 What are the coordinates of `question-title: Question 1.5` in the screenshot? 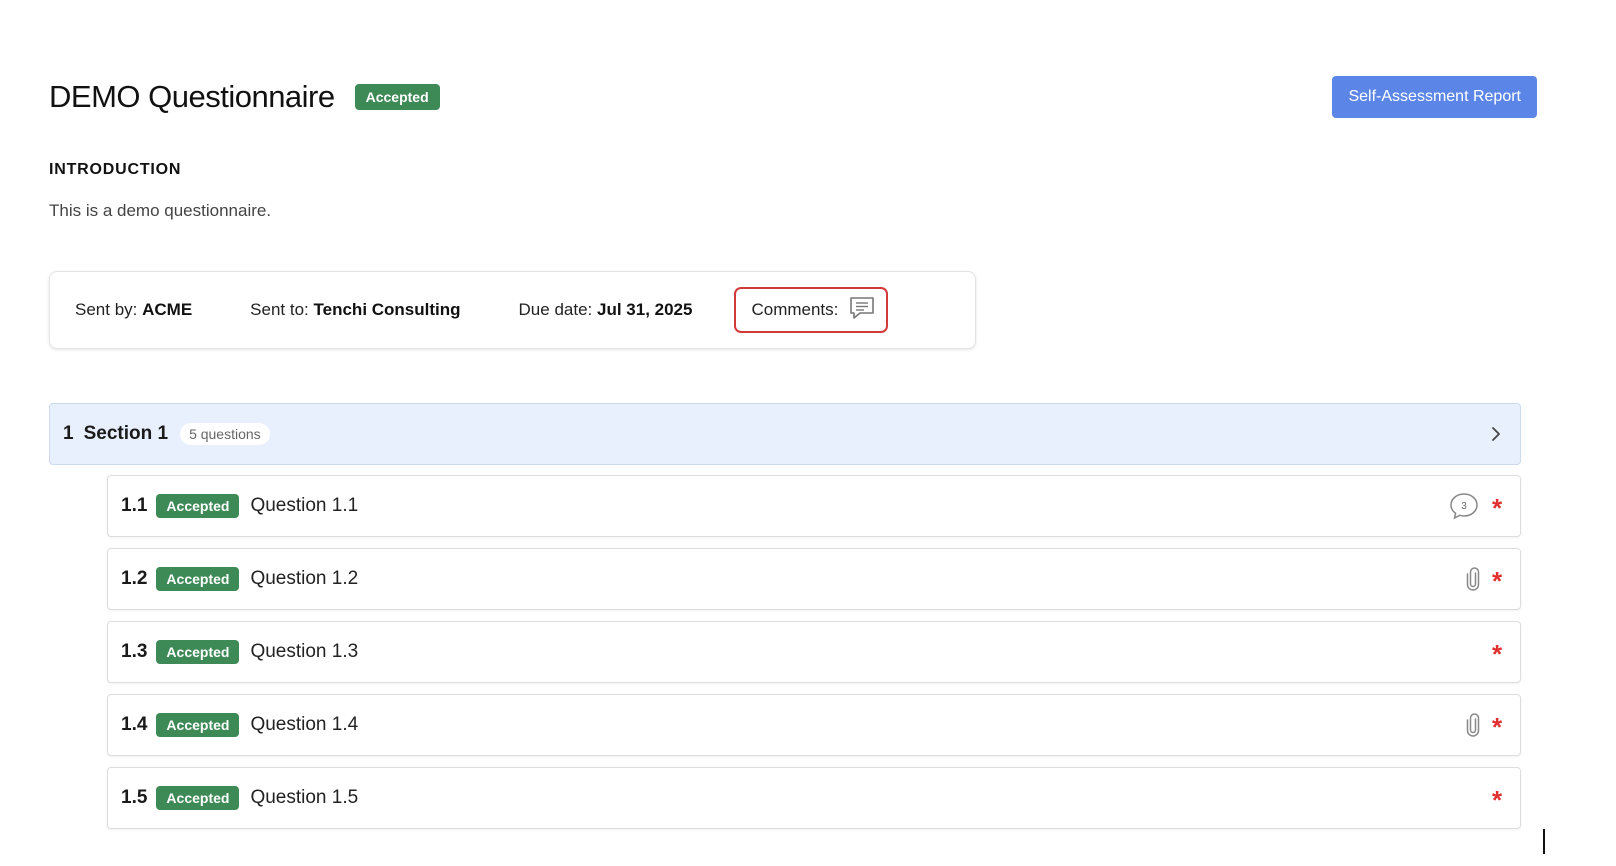 It's located at (304, 797).